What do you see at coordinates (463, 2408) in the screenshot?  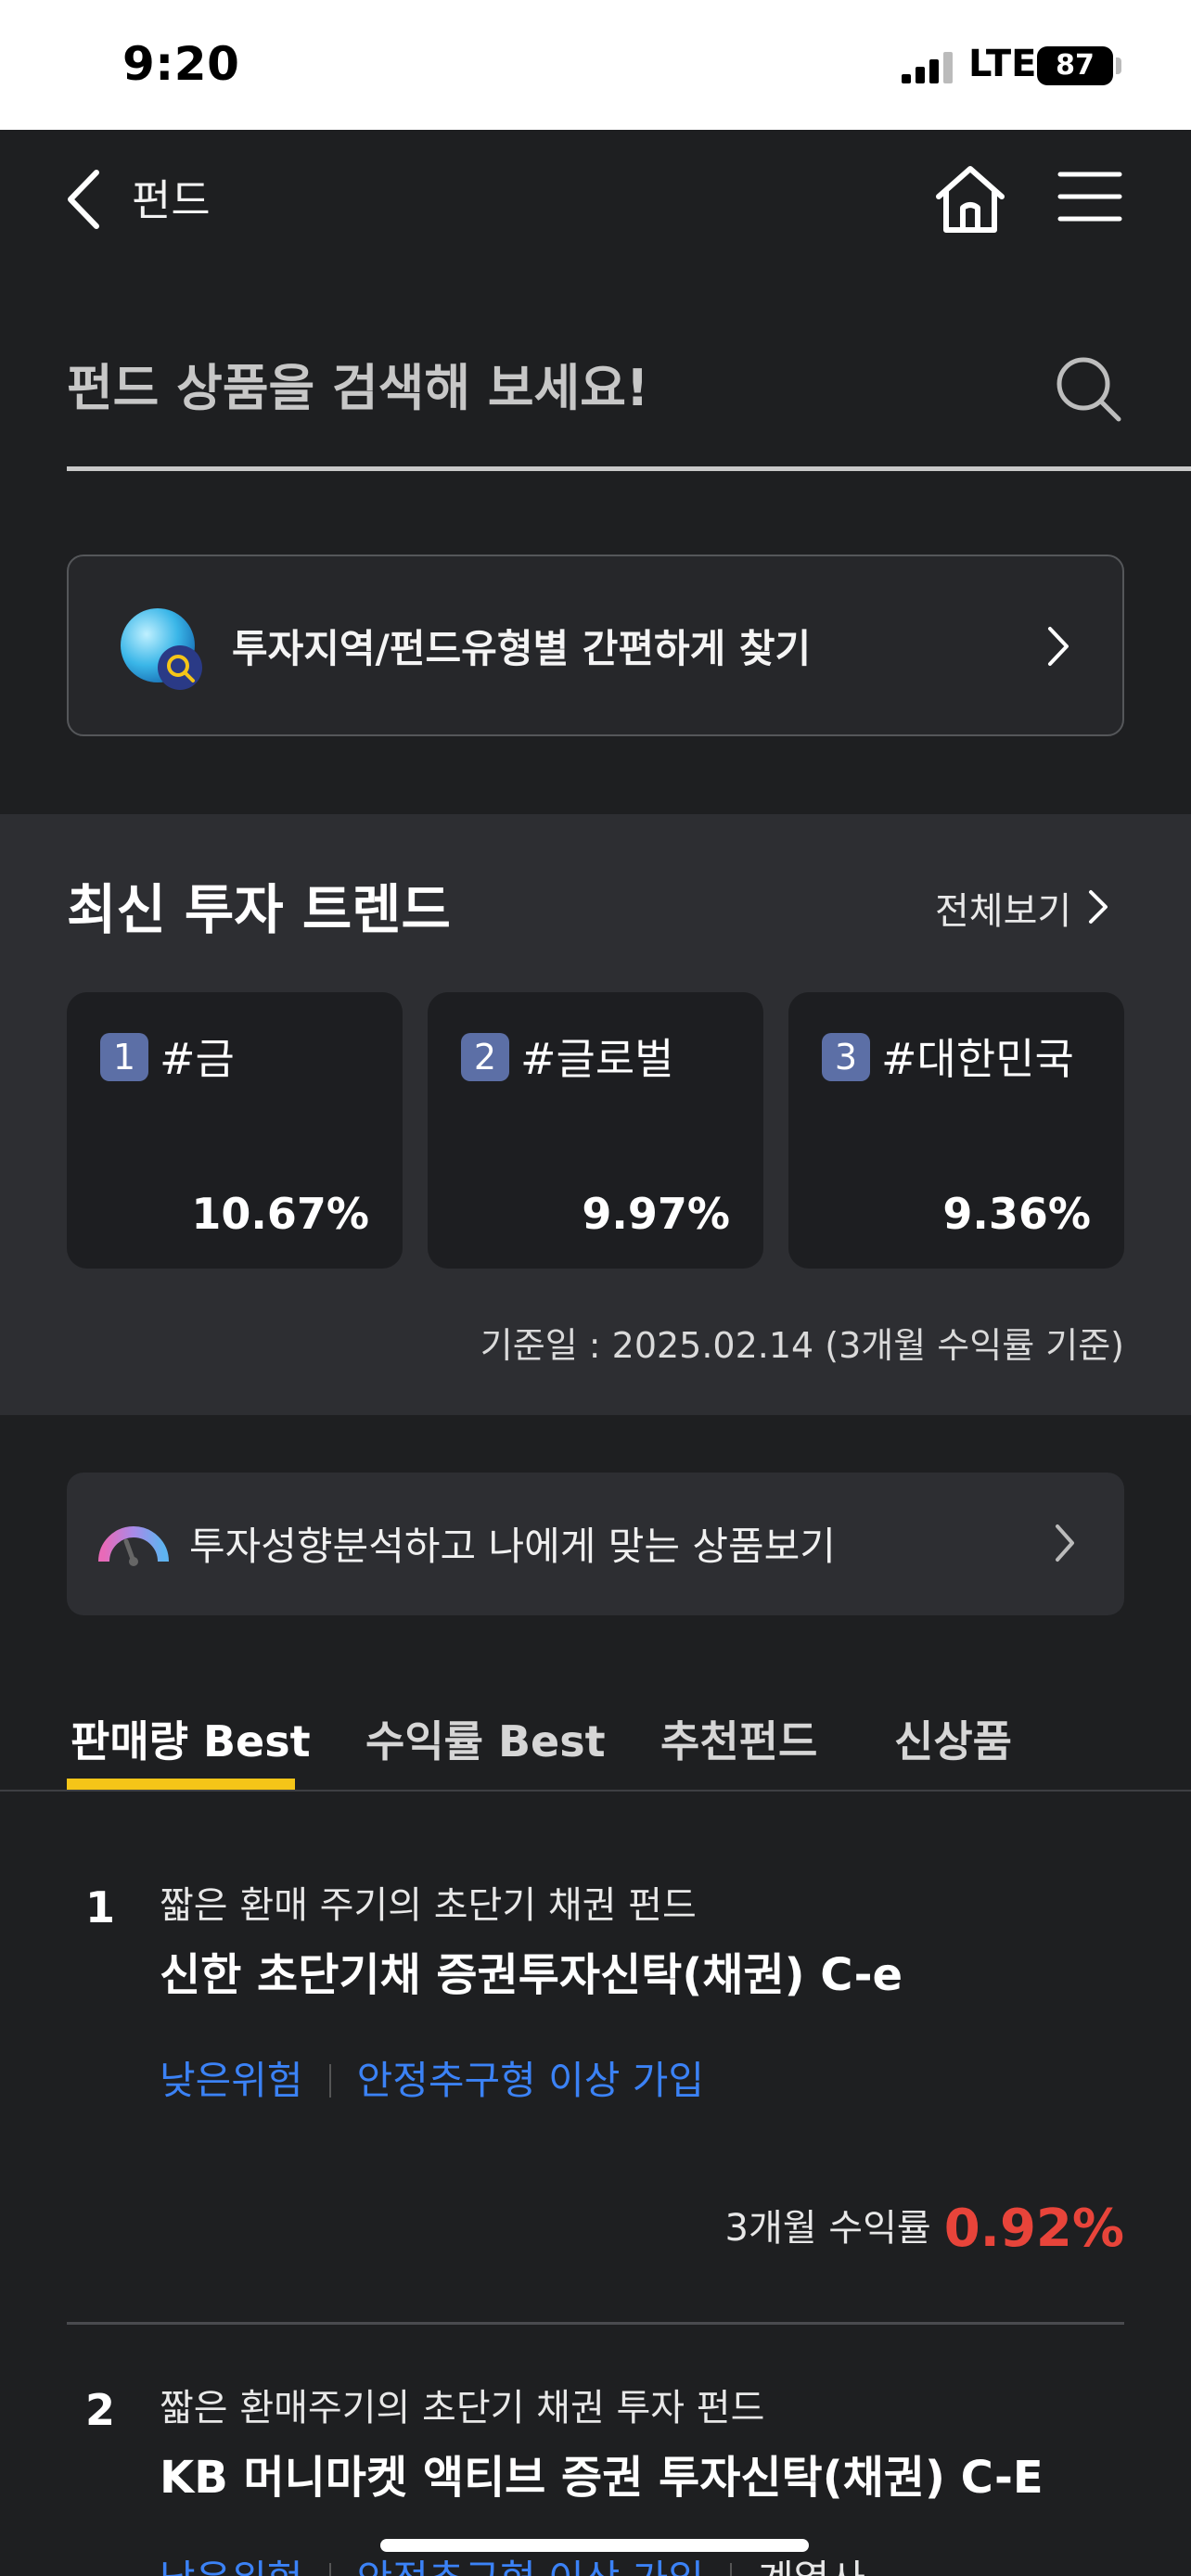 I see `fund-description: 짧은 환매주기의 초단기 채권 투자 펀드` at bounding box center [463, 2408].